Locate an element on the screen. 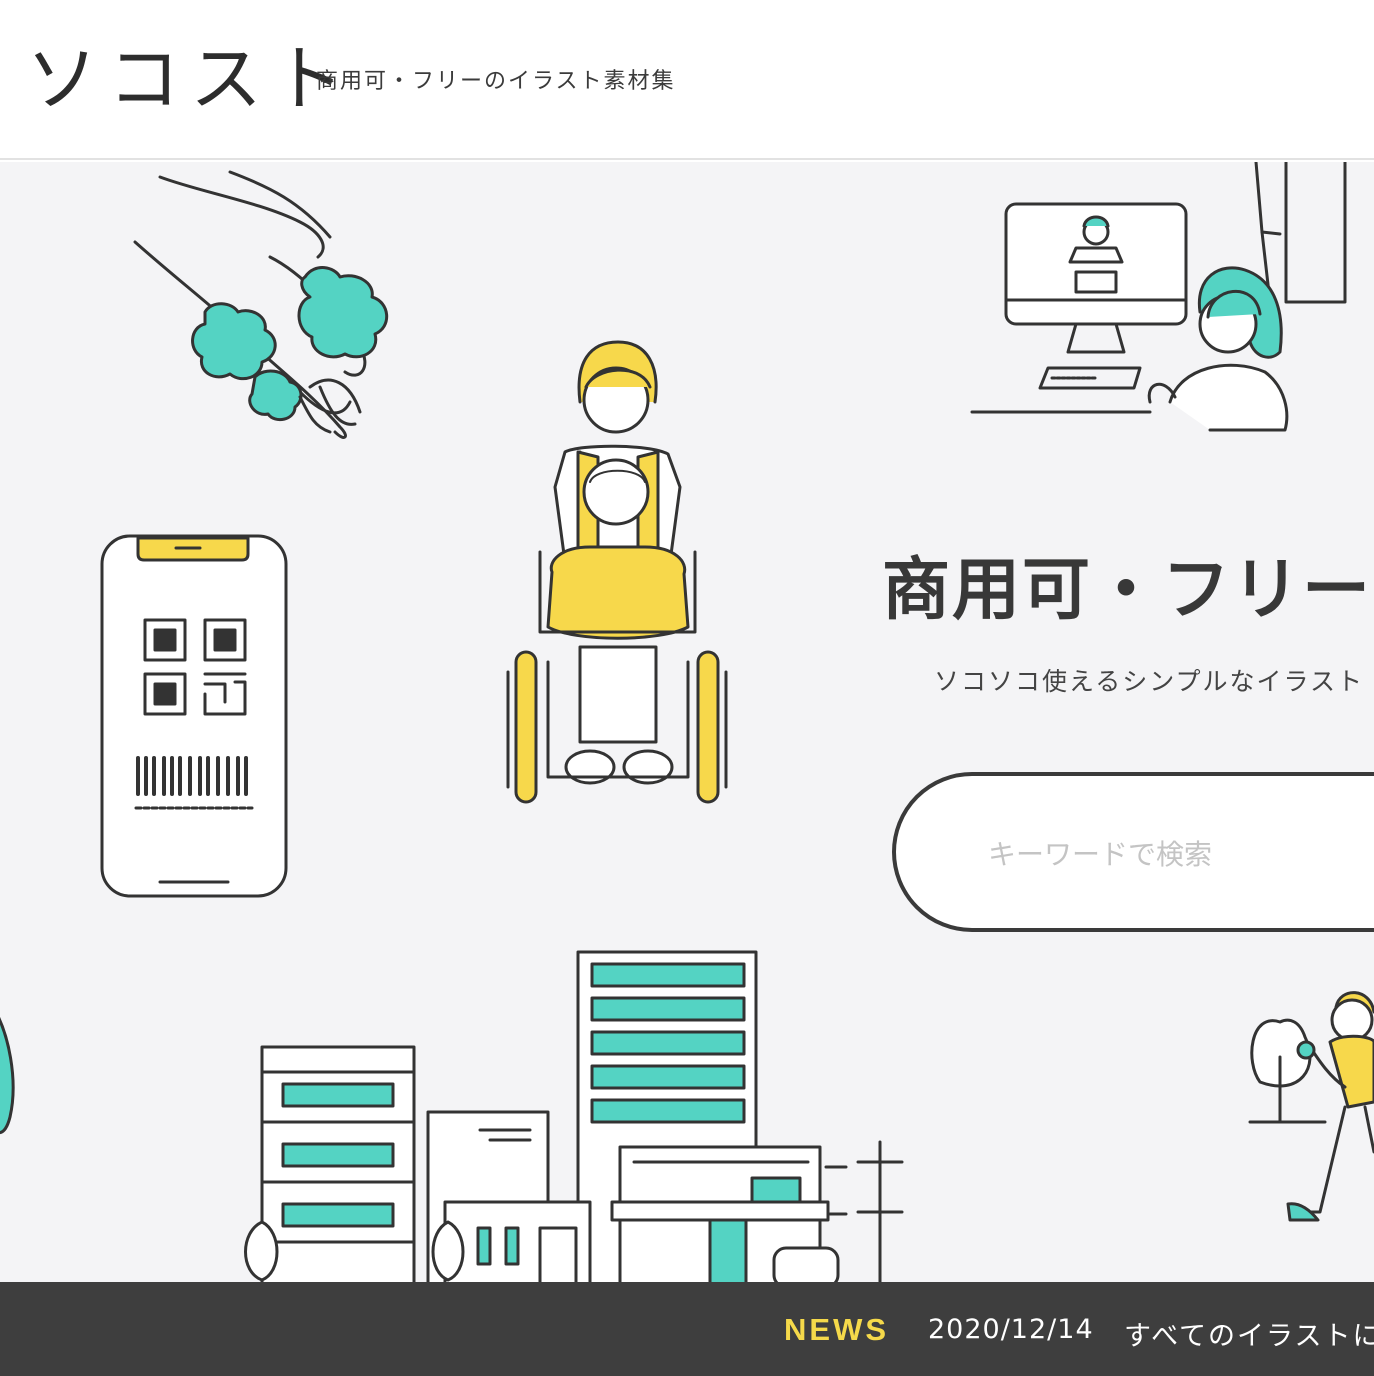 This screenshot has width=1374, height=1376. site-header: ソコスト 商用可・フリーのイラスト素材集 is located at coordinates (687, 80).